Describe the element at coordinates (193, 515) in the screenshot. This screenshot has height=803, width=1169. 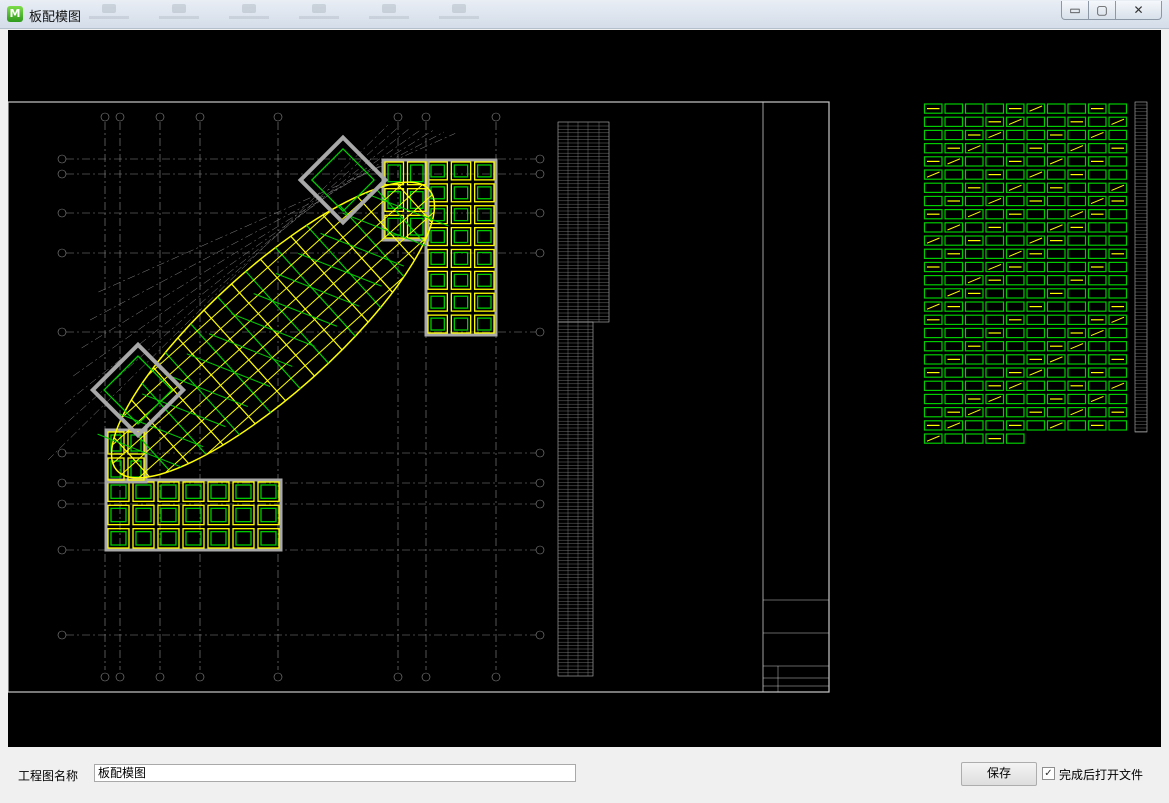
I see `wall-outline` at that location.